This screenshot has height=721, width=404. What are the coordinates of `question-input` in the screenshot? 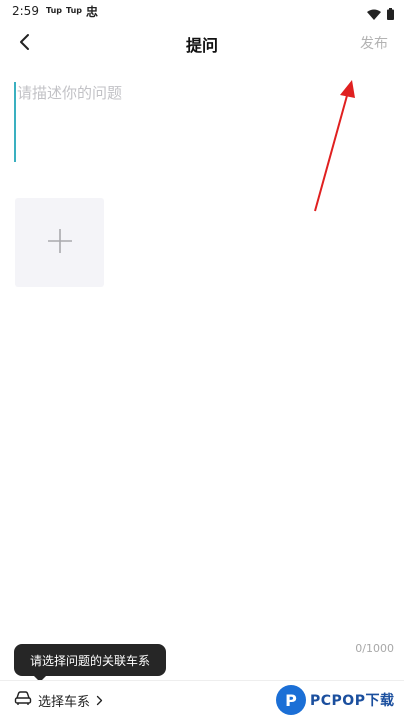 It's located at (202, 122).